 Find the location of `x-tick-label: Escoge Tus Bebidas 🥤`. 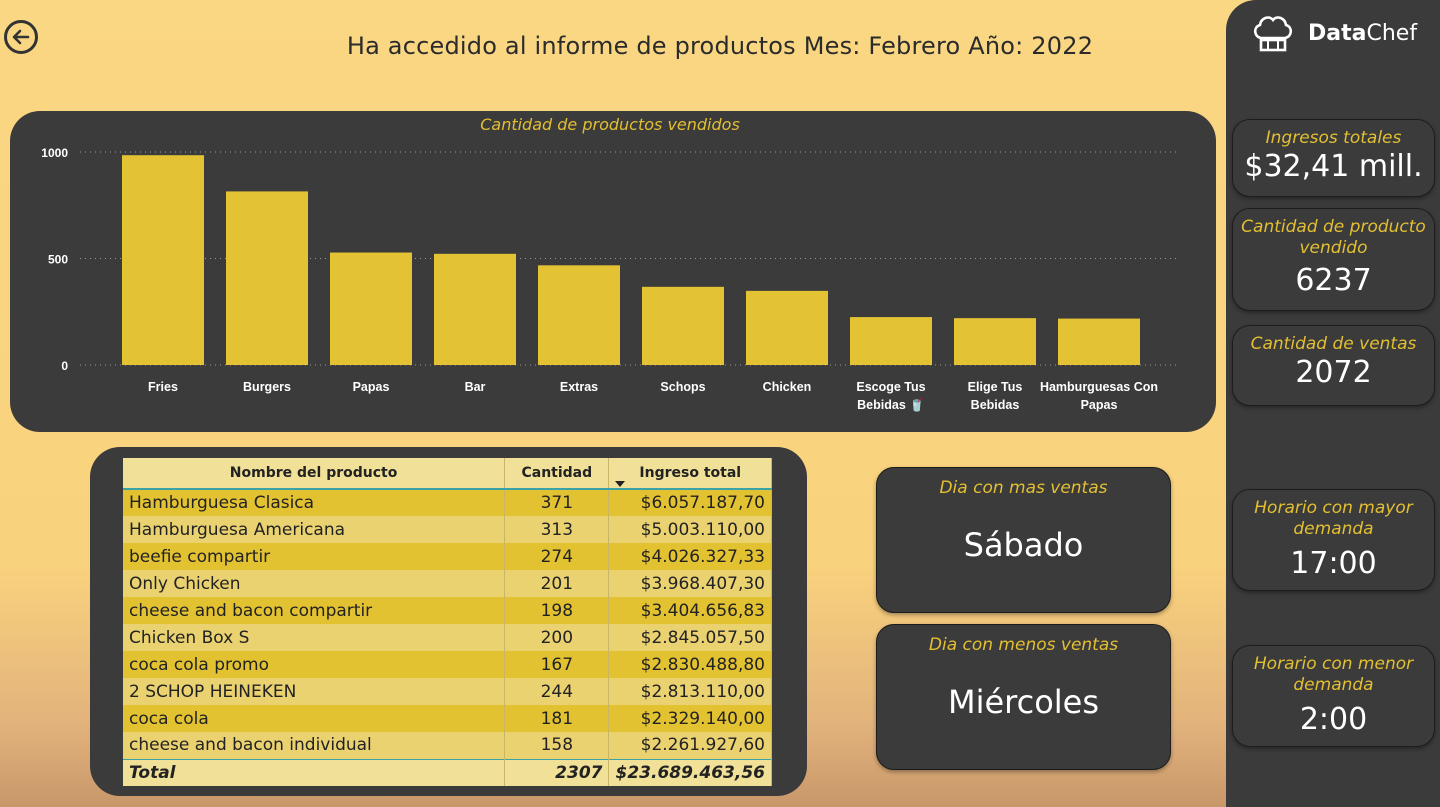

x-tick-label: Escoge Tus Bebidas 🥤 is located at coordinates (890, 396).